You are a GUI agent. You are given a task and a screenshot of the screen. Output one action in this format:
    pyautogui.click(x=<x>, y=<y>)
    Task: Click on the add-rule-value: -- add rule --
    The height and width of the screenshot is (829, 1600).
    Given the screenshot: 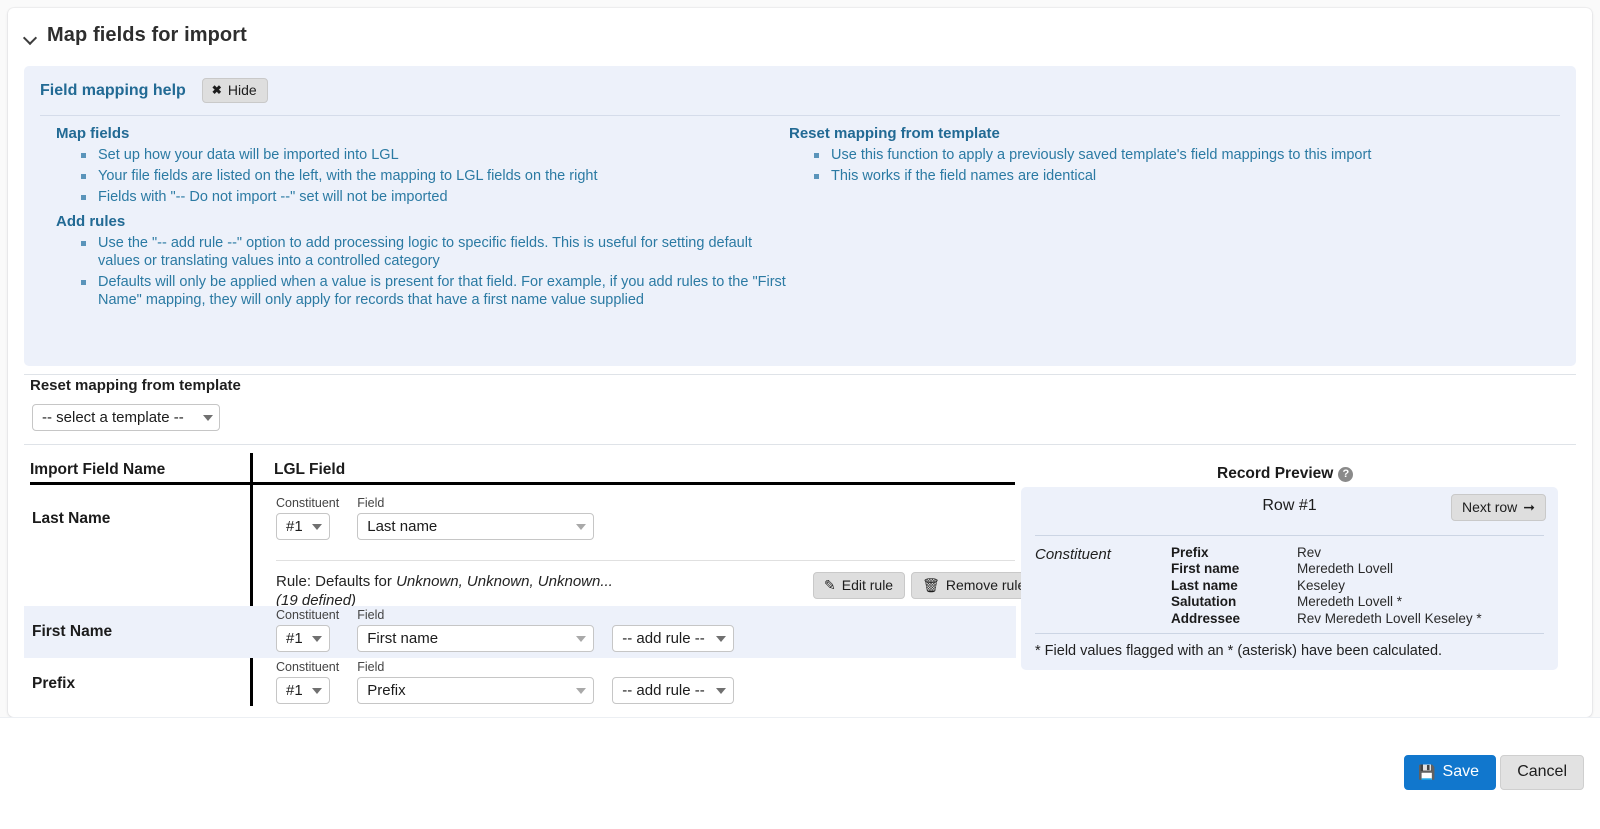 What is the action you would take?
    pyautogui.click(x=663, y=638)
    